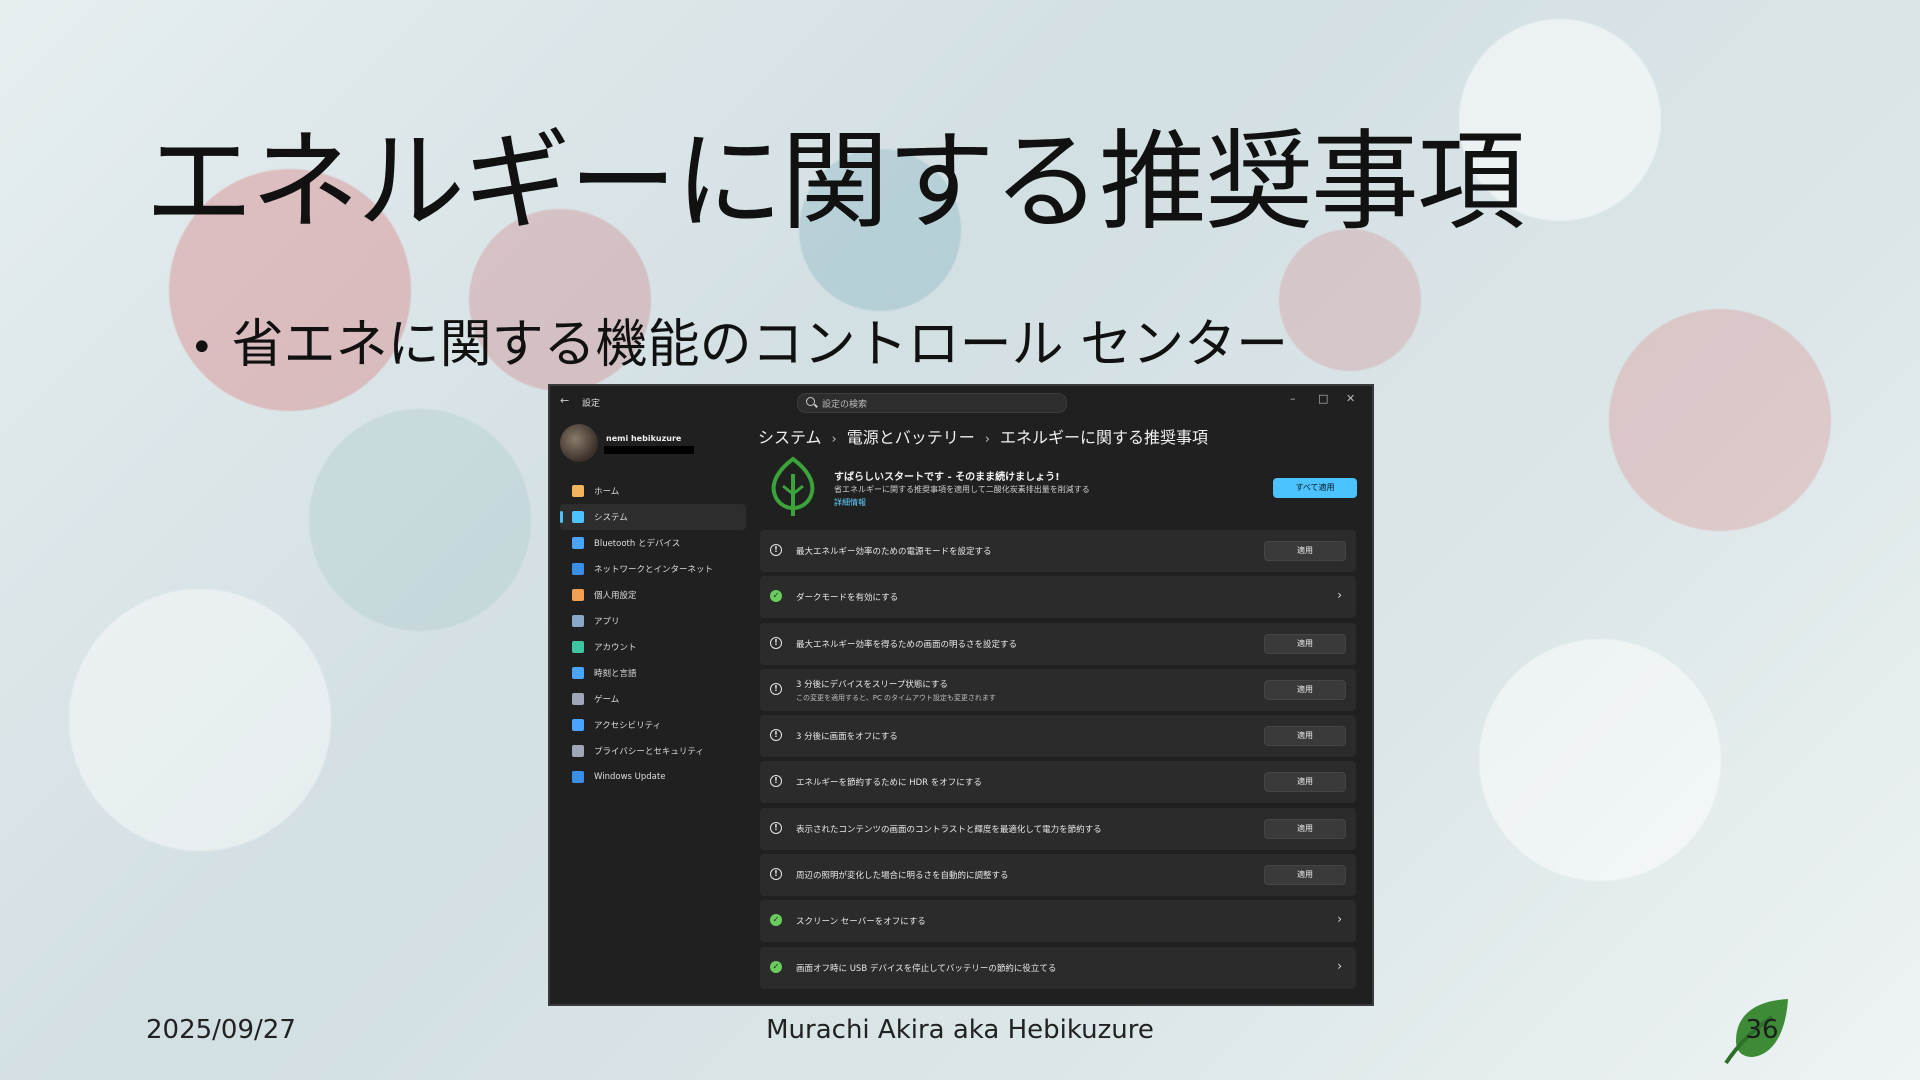  Describe the element at coordinates (653, 647) in the screenshot. I see `sidebar-item-account: アカウント` at that location.